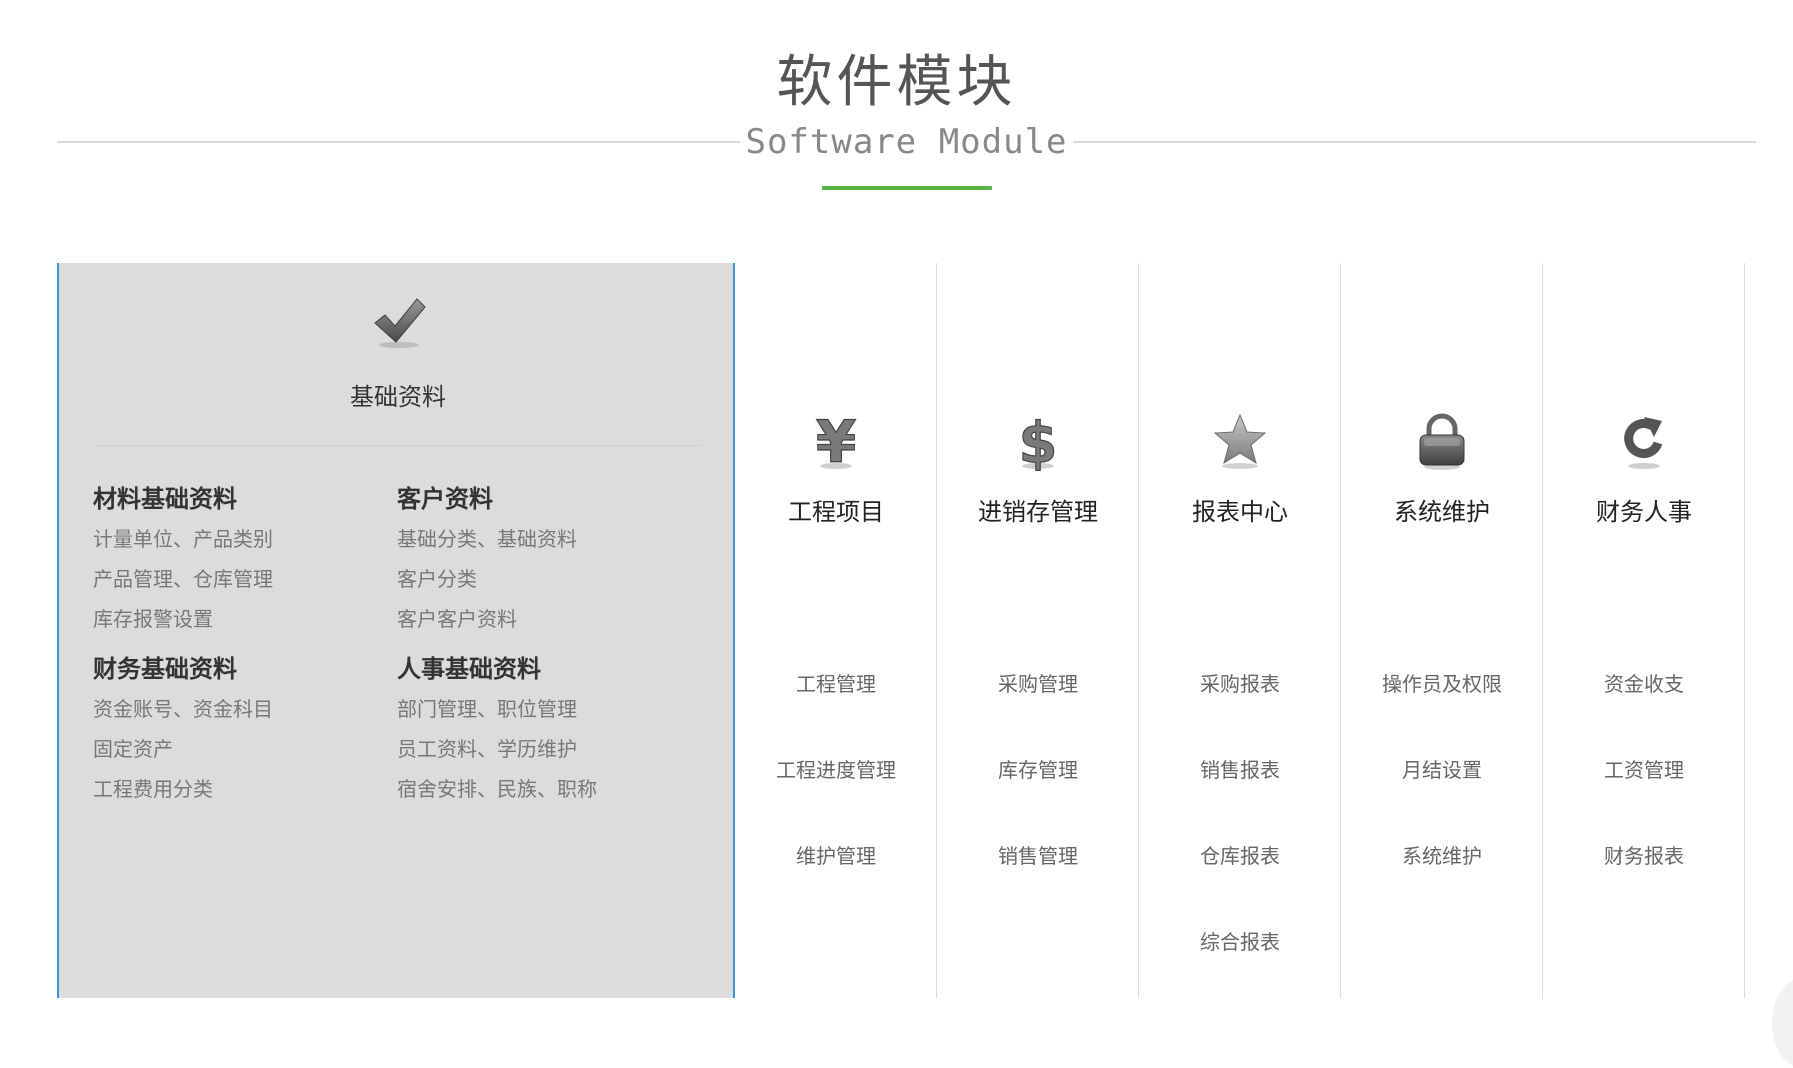 The width and height of the screenshot is (1793, 1068). Describe the element at coordinates (1240, 684) in the screenshot. I see `module-item: 采购报表` at that location.